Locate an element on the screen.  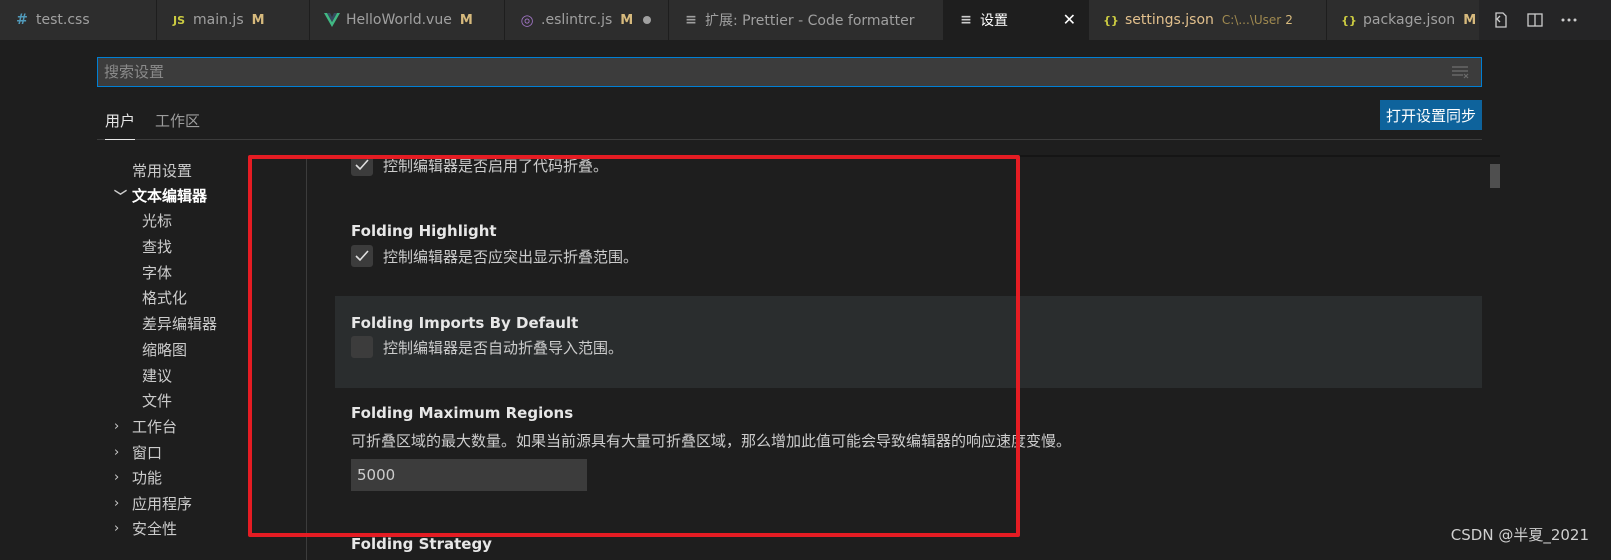
toc-item-security: › 安全性 is located at coordinates (145, 528).